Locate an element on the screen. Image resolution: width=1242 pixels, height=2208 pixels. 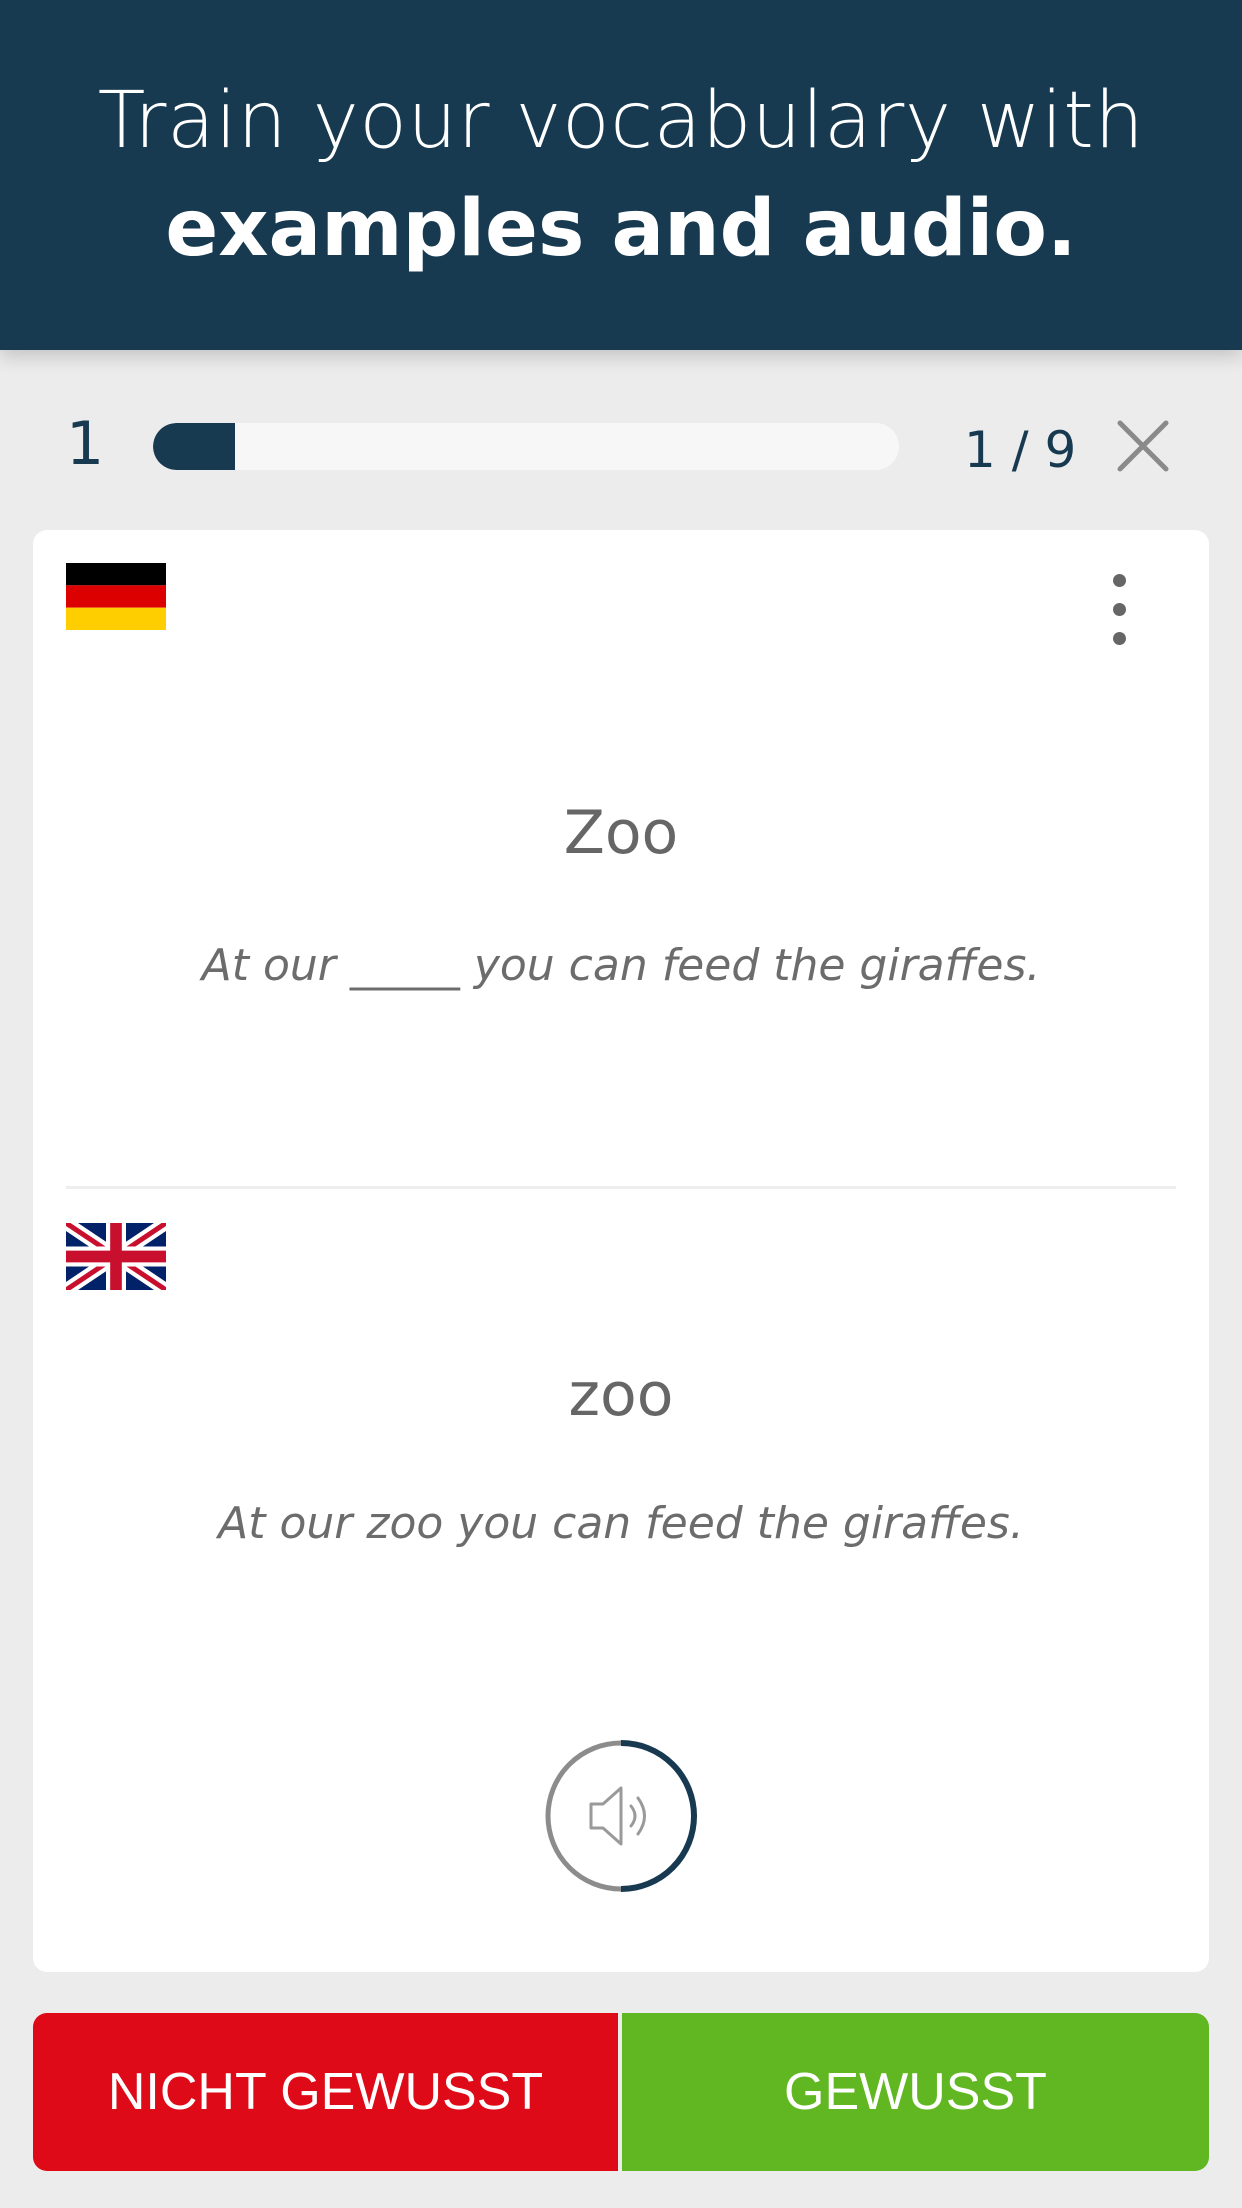
banner-line-1: Train your vocabulary with is located at coordinates (621, 121).